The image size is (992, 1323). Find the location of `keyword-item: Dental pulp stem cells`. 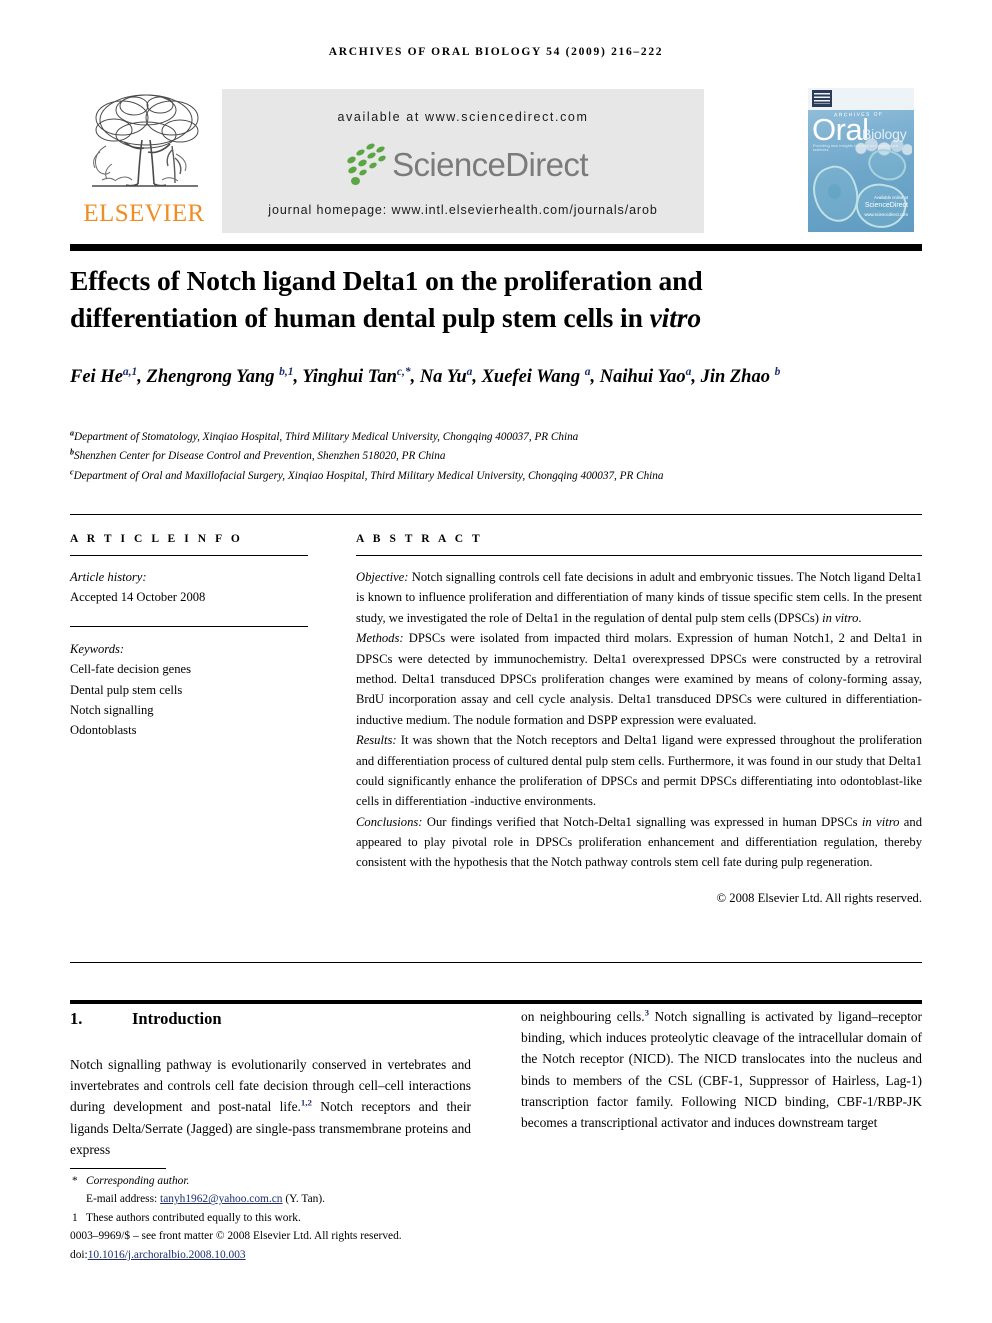

keyword-item: Dental pulp stem cells is located at coordinates (126, 689).